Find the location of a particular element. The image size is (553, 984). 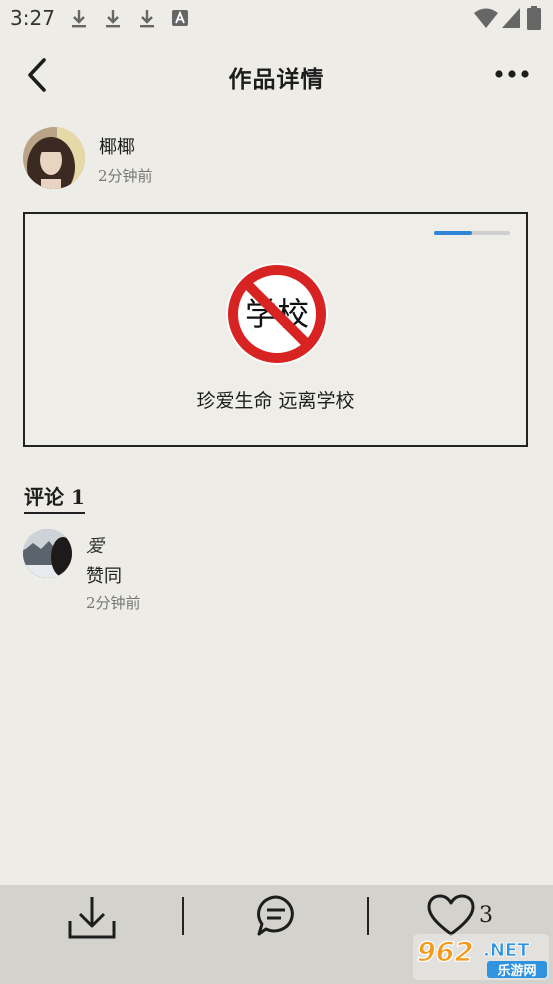

comment-timestamp: 2分钟前 is located at coordinates (113, 603).